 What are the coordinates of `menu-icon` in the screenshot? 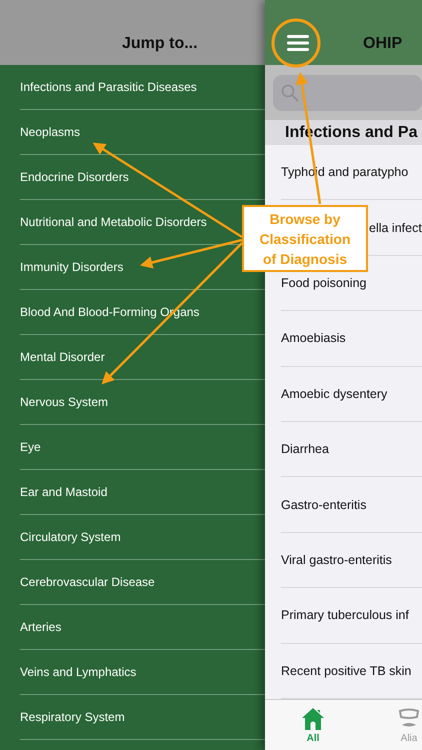 It's located at (298, 43).